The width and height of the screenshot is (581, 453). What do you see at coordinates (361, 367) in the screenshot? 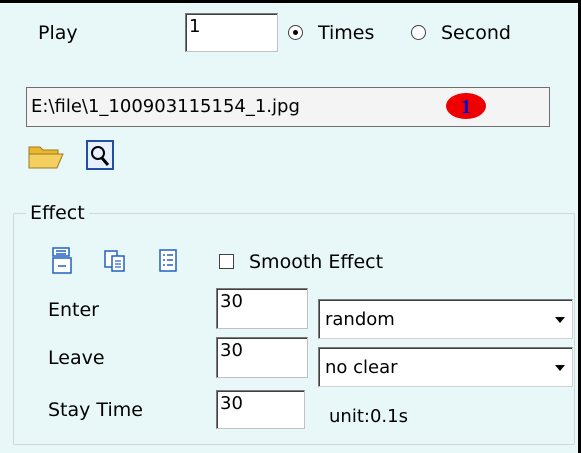
I see `leave-effect-value: no clear` at bounding box center [361, 367].